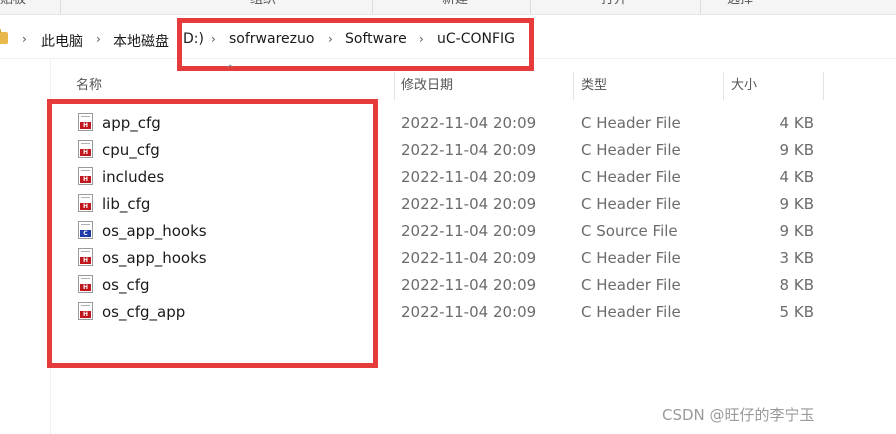 The width and height of the screenshot is (896, 434). Describe the element at coordinates (271, 39) in the screenshot. I see `breadcrumb-sofrwarezuo: sofrwarezuo` at that location.